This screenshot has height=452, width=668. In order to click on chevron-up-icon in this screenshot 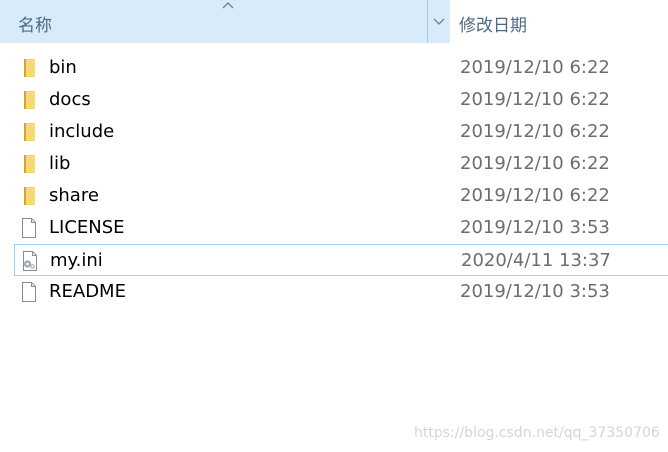, I will do `click(228, 5)`.